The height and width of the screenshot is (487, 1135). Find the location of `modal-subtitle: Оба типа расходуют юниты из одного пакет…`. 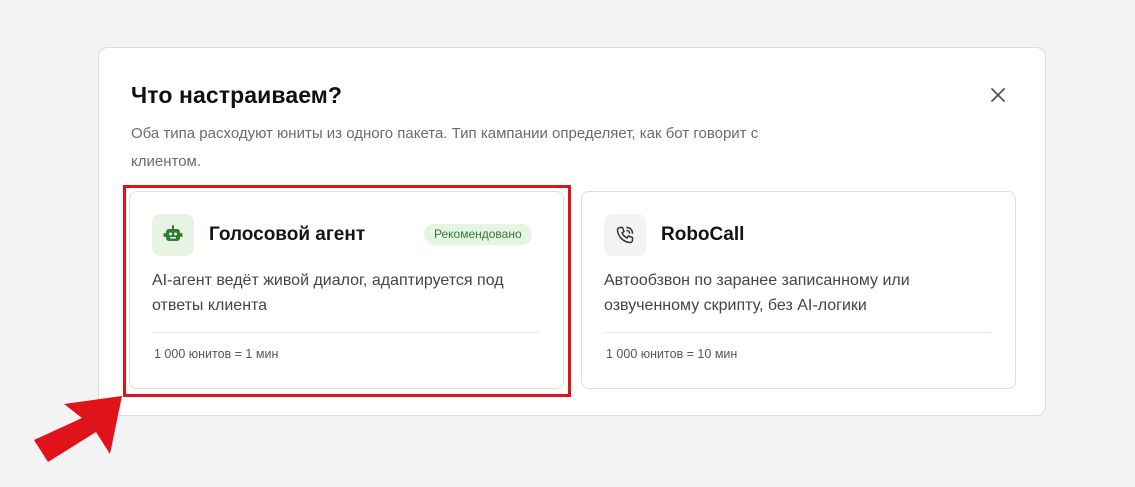

modal-subtitle: Оба типа расходуют юниты из одного пакет… is located at coordinates (445, 147).